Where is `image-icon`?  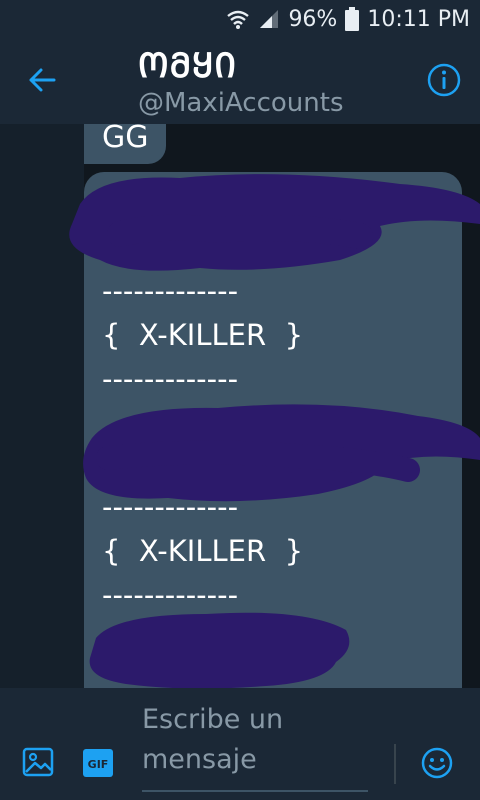
image-icon is located at coordinates (38, 762).